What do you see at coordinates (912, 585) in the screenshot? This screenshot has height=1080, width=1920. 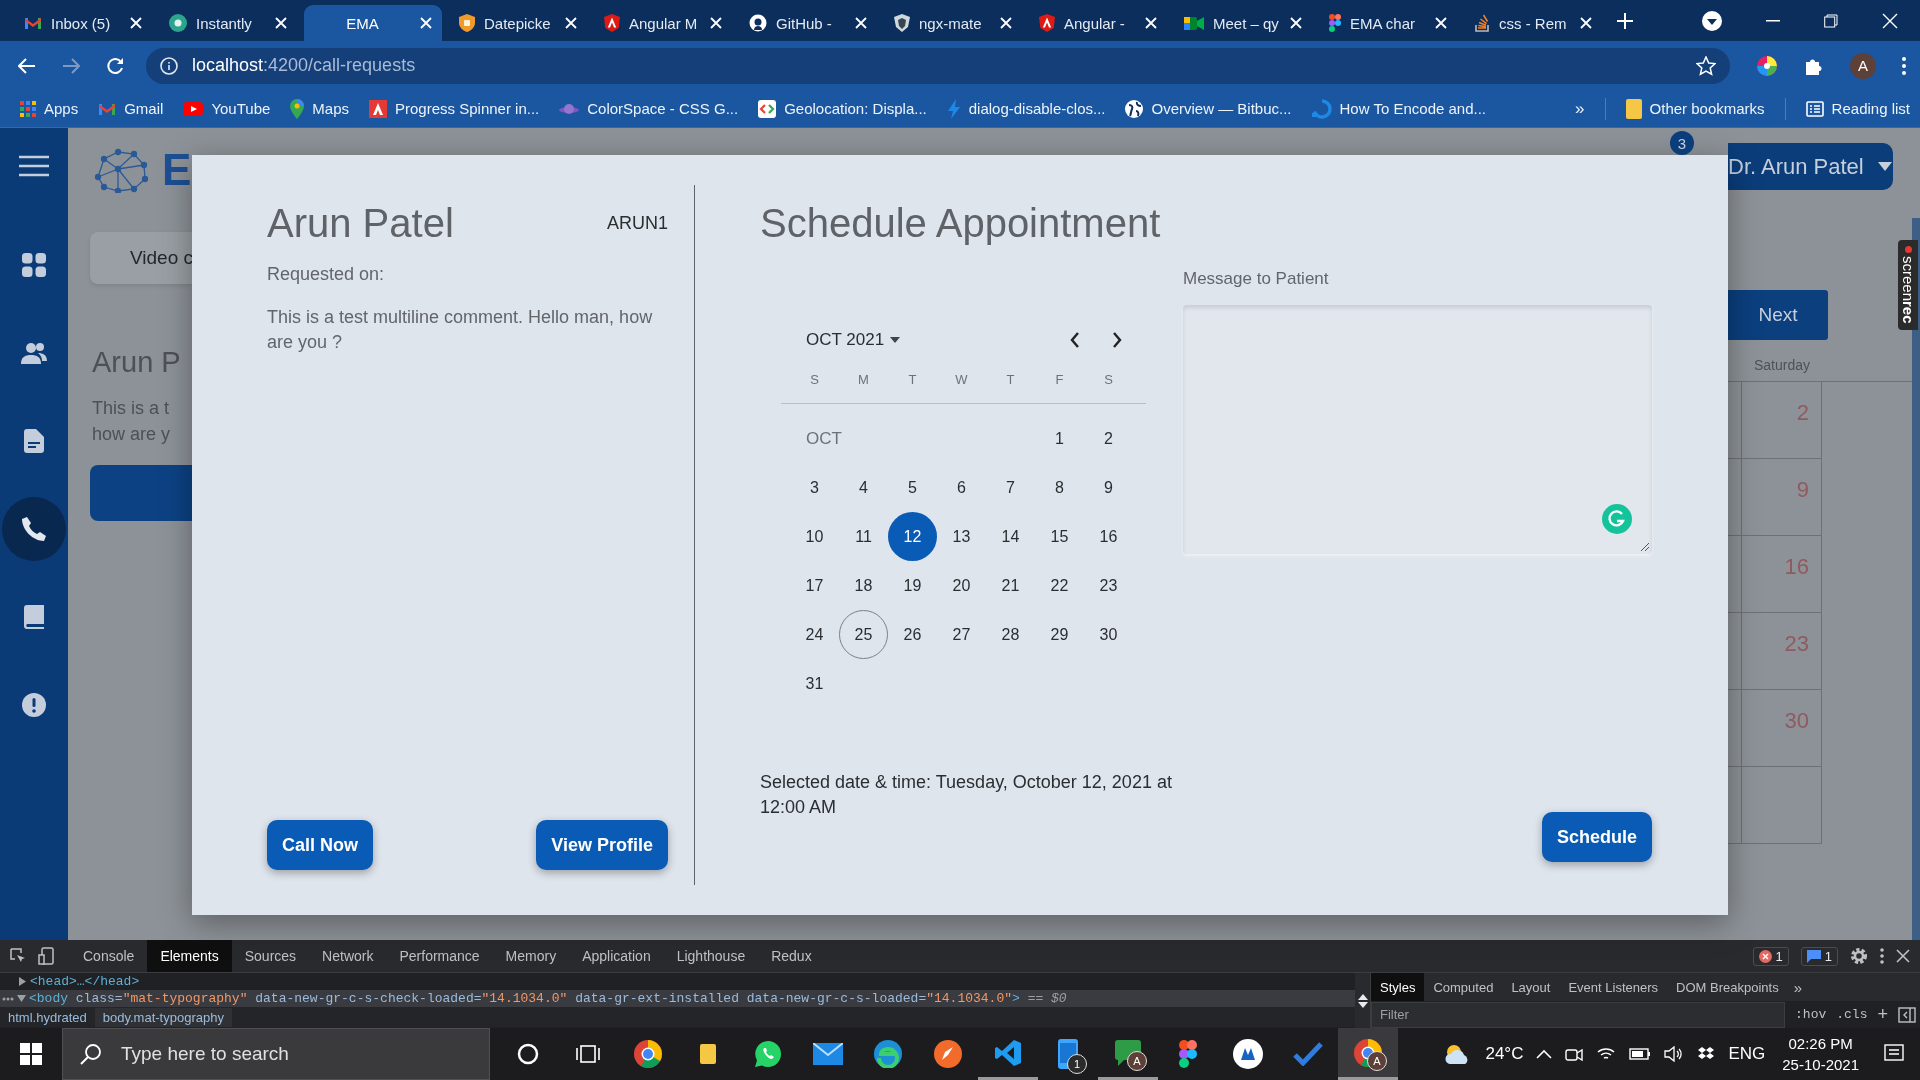 I see `calendar-day: 19` at bounding box center [912, 585].